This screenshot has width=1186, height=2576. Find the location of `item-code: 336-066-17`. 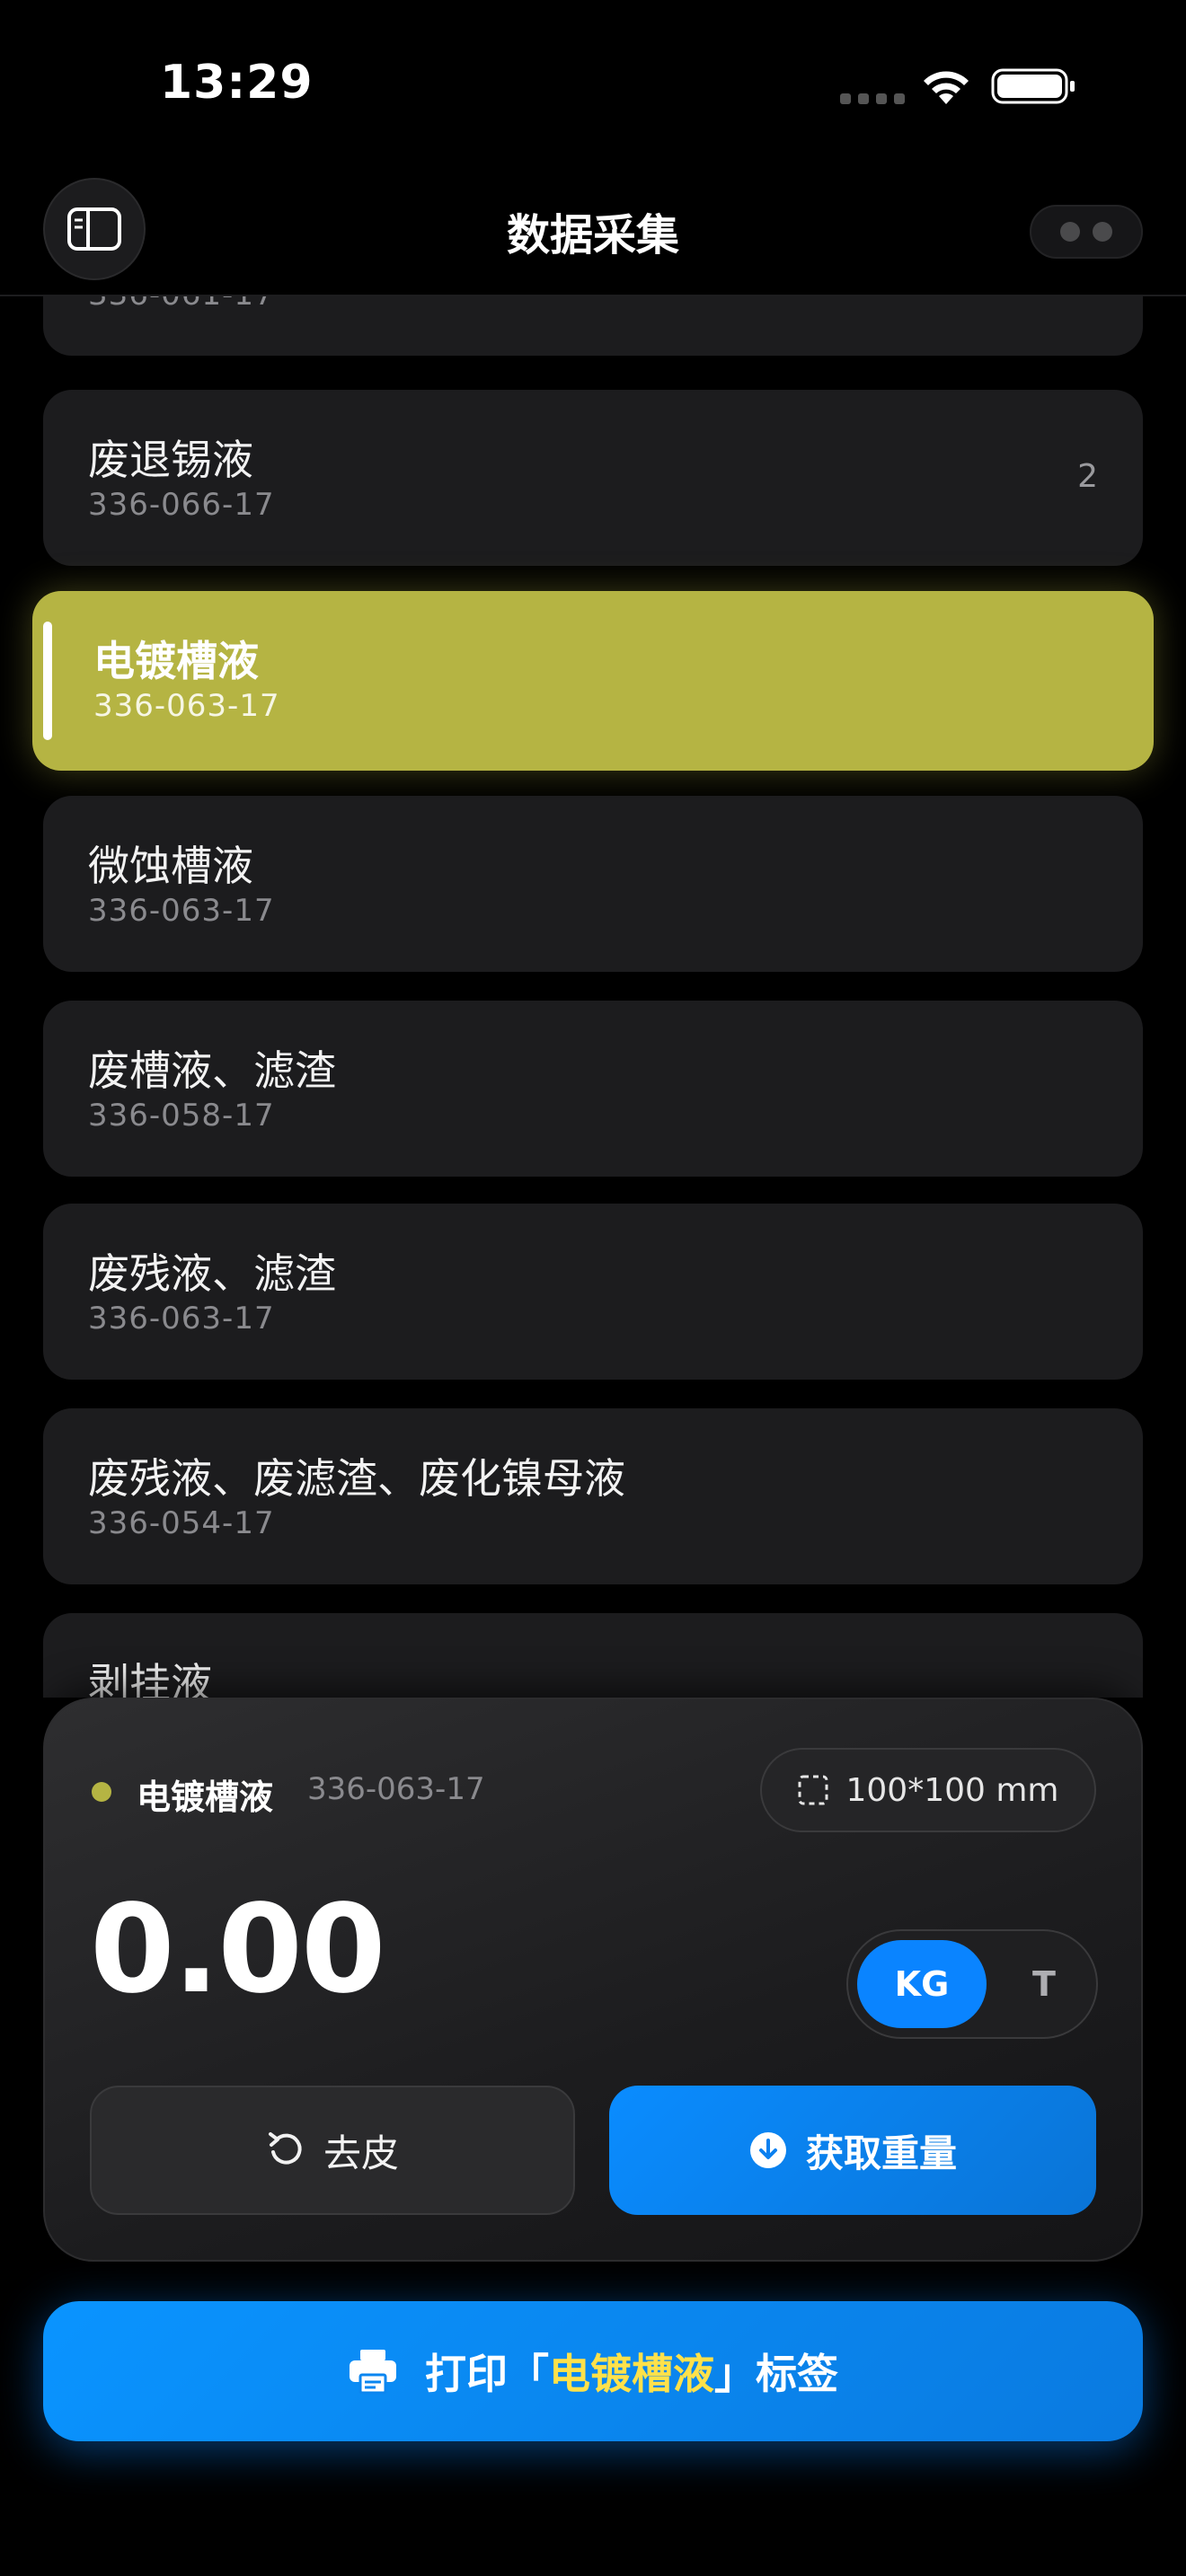

item-code: 336-066-17 is located at coordinates (181, 505).